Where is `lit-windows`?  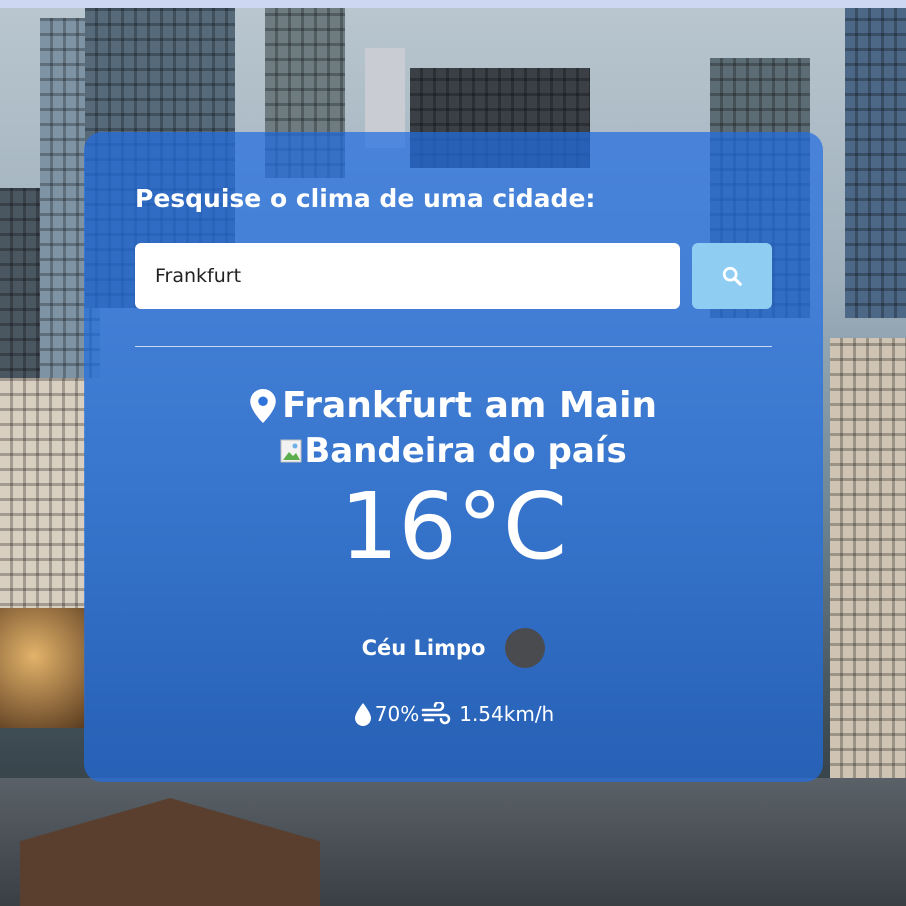
lit-windows is located at coordinates (42, 668).